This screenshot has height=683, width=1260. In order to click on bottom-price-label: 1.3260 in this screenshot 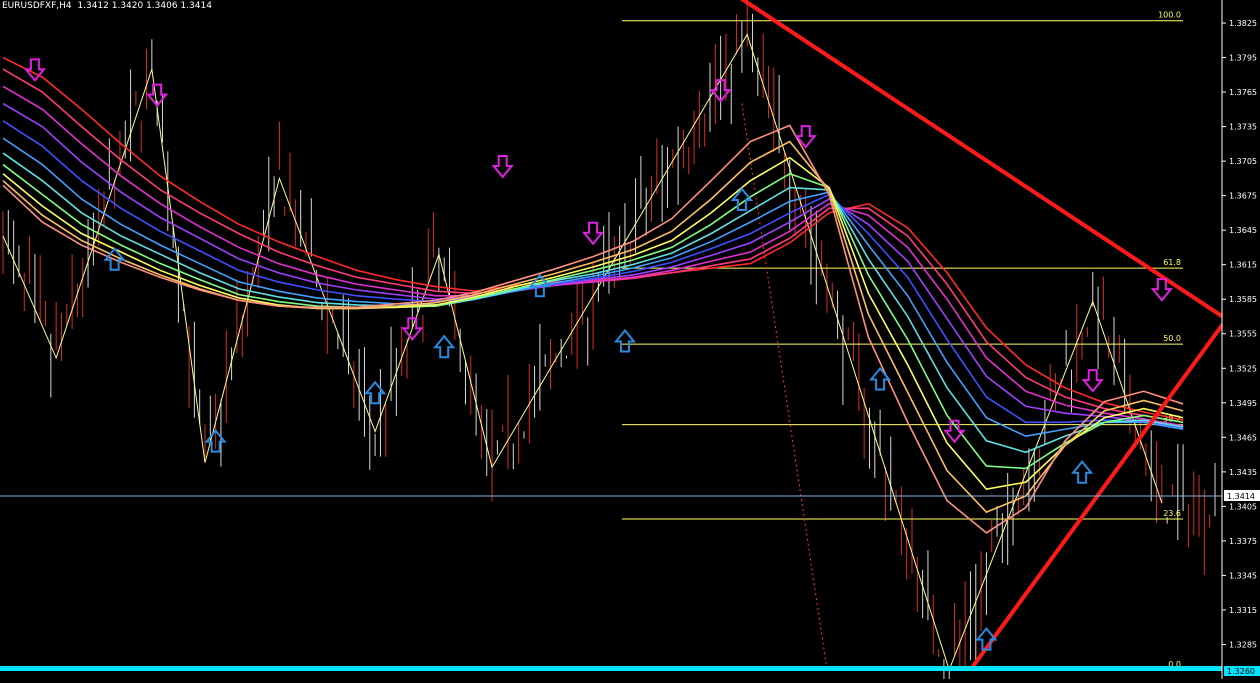, I will do `click(1241, 671)`.